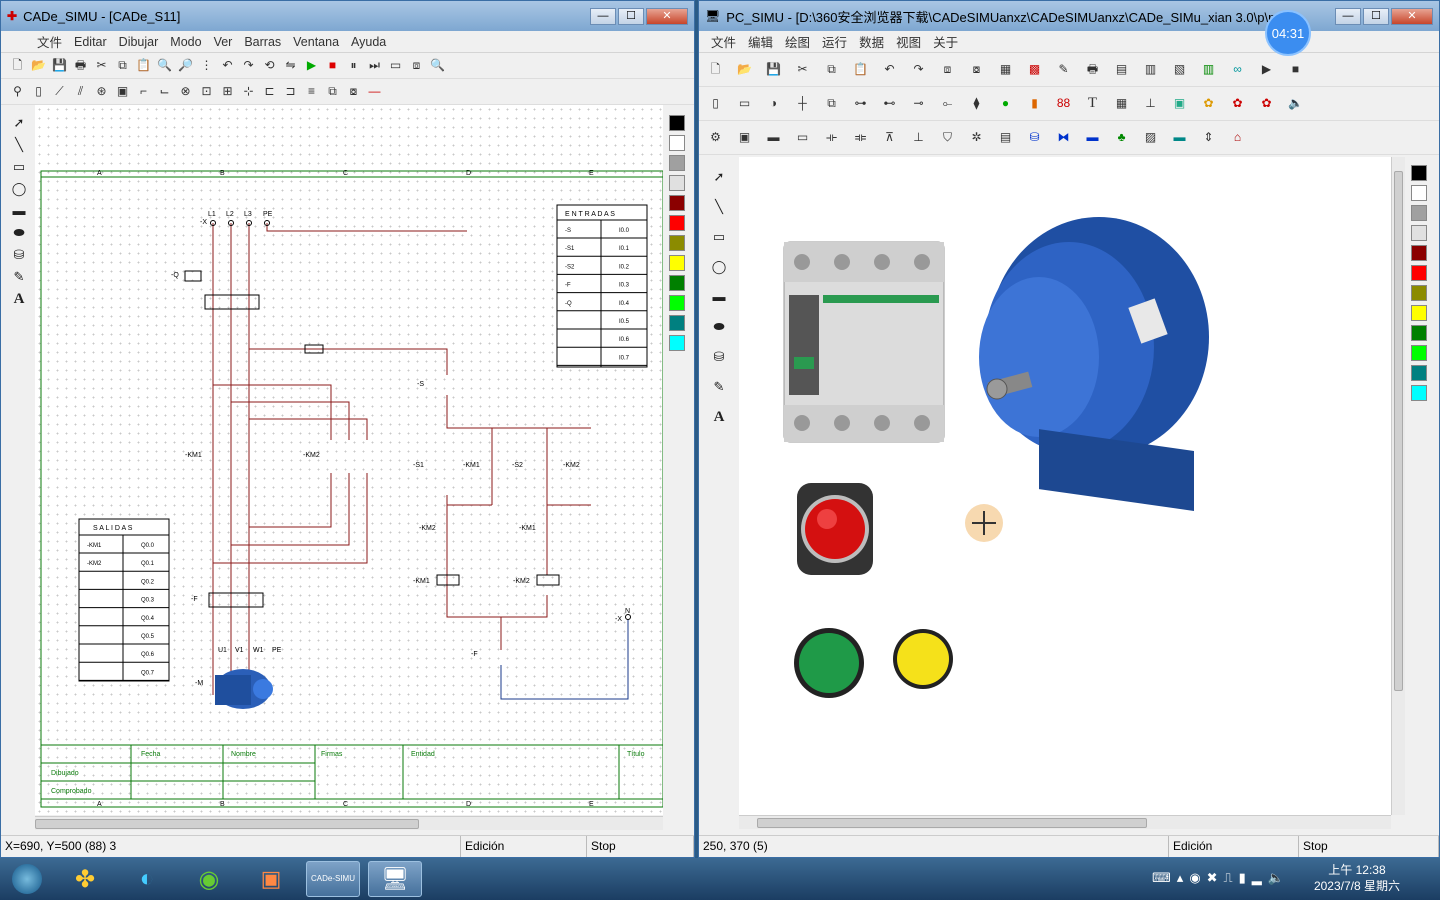  Describe the element at coordinates (1208, 69) in the screenshot. I see `pc-plc4-icon: ▥` at that location.